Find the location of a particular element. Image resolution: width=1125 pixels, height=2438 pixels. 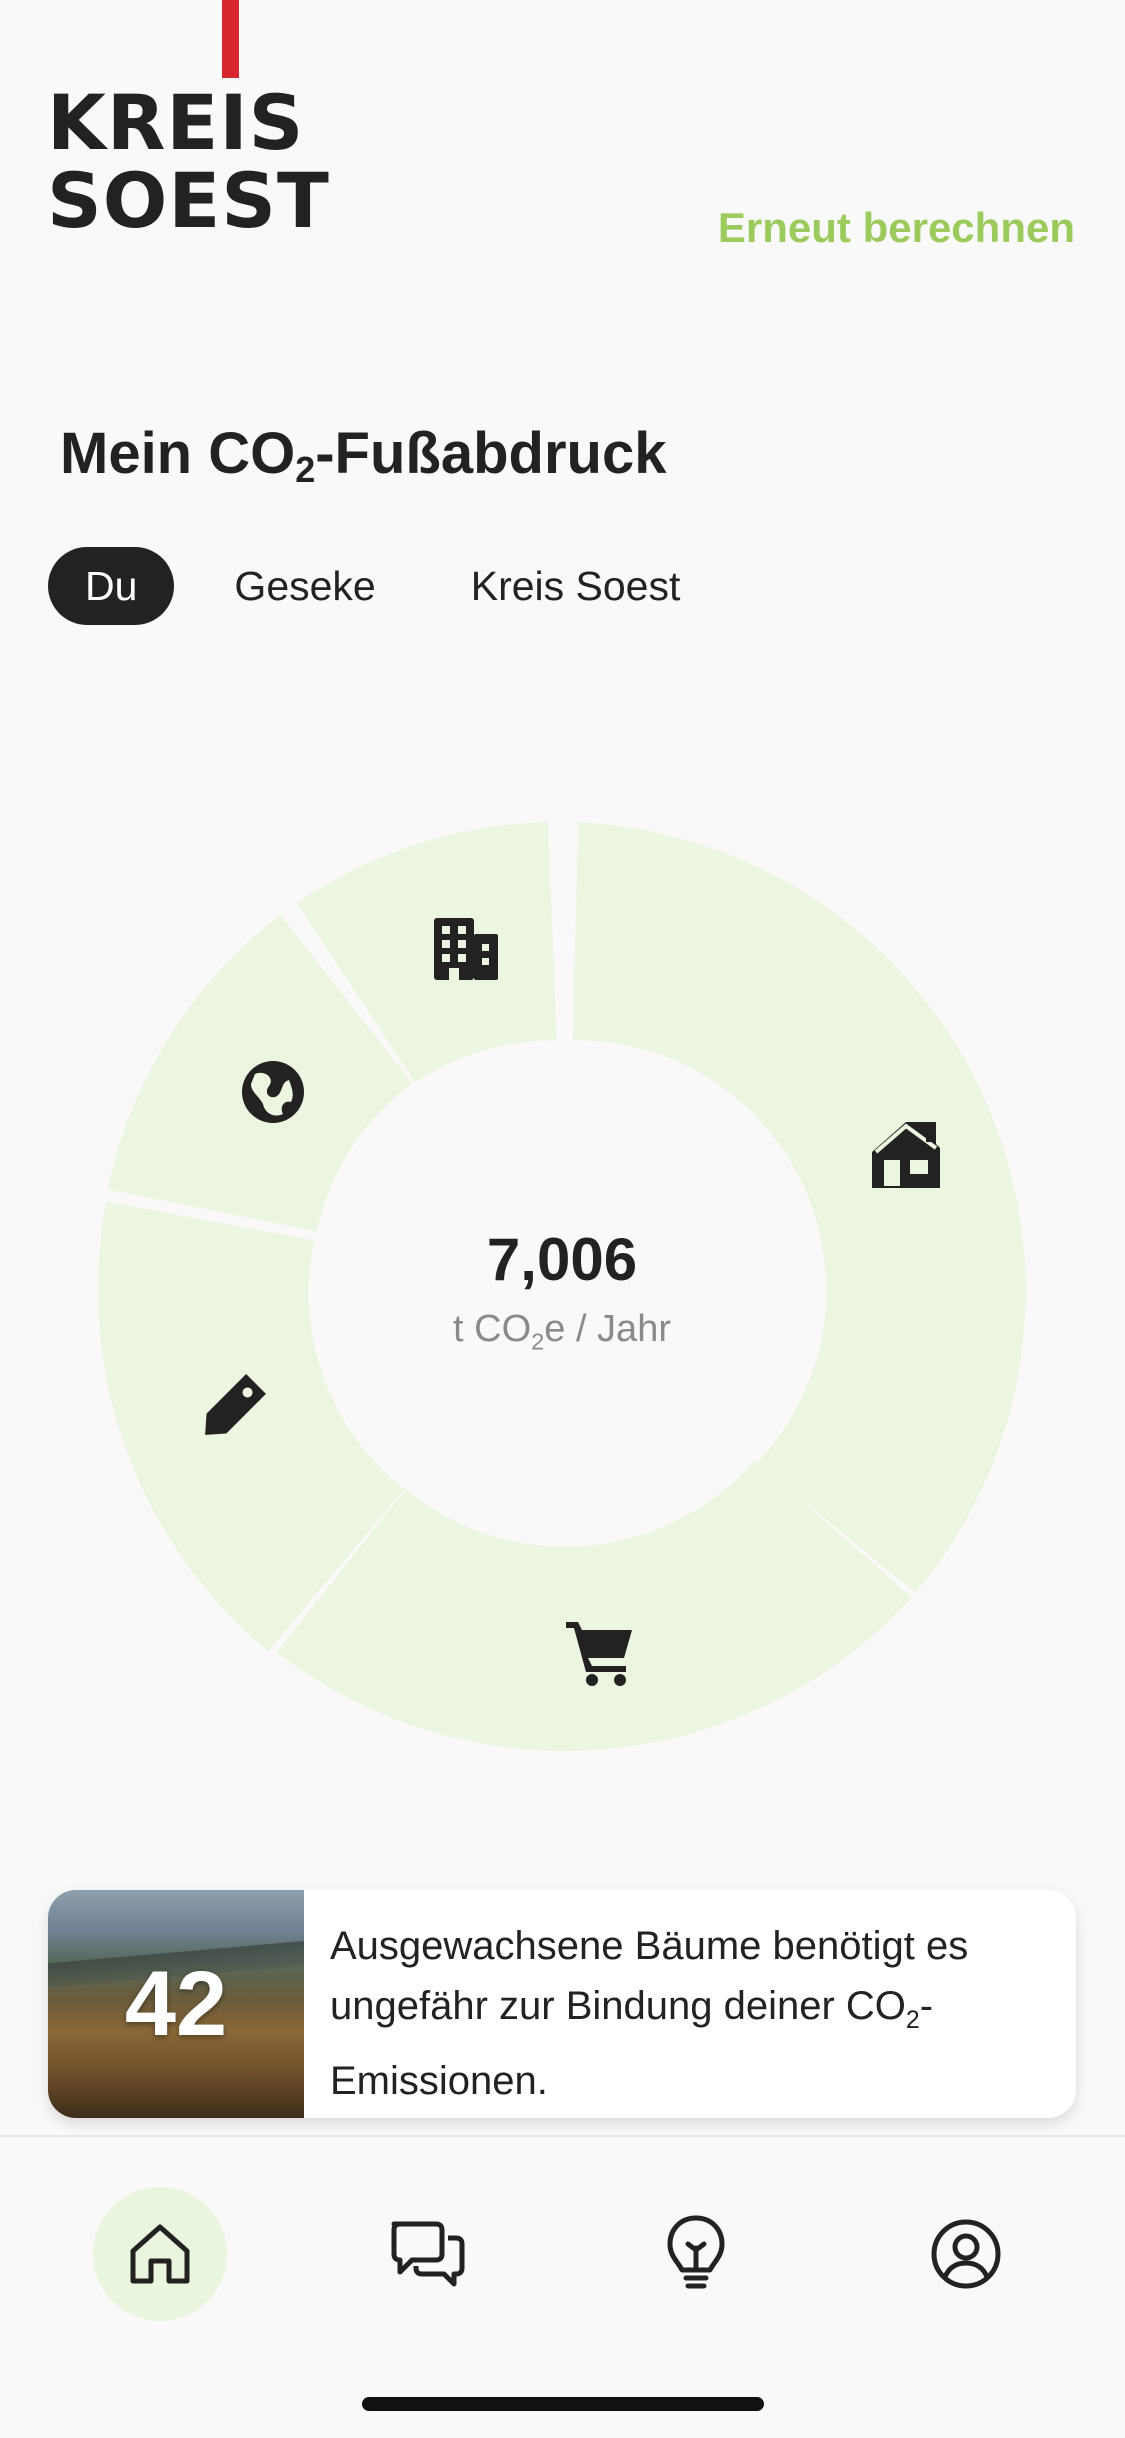

trees-count: 42 is located at coordinates (176, 2004).